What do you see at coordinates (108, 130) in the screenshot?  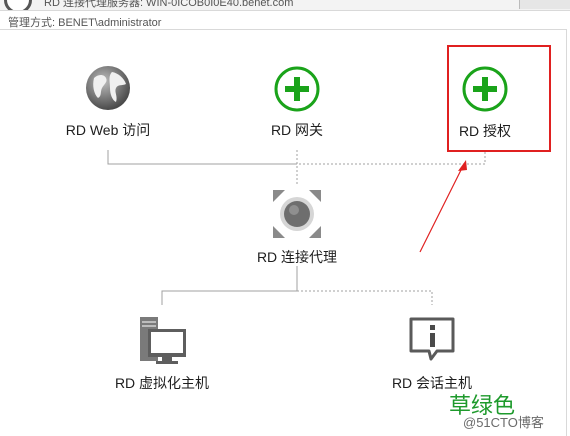 I see `rd-web-access-label: RD Web 访问` at bounding box center [108, 130].